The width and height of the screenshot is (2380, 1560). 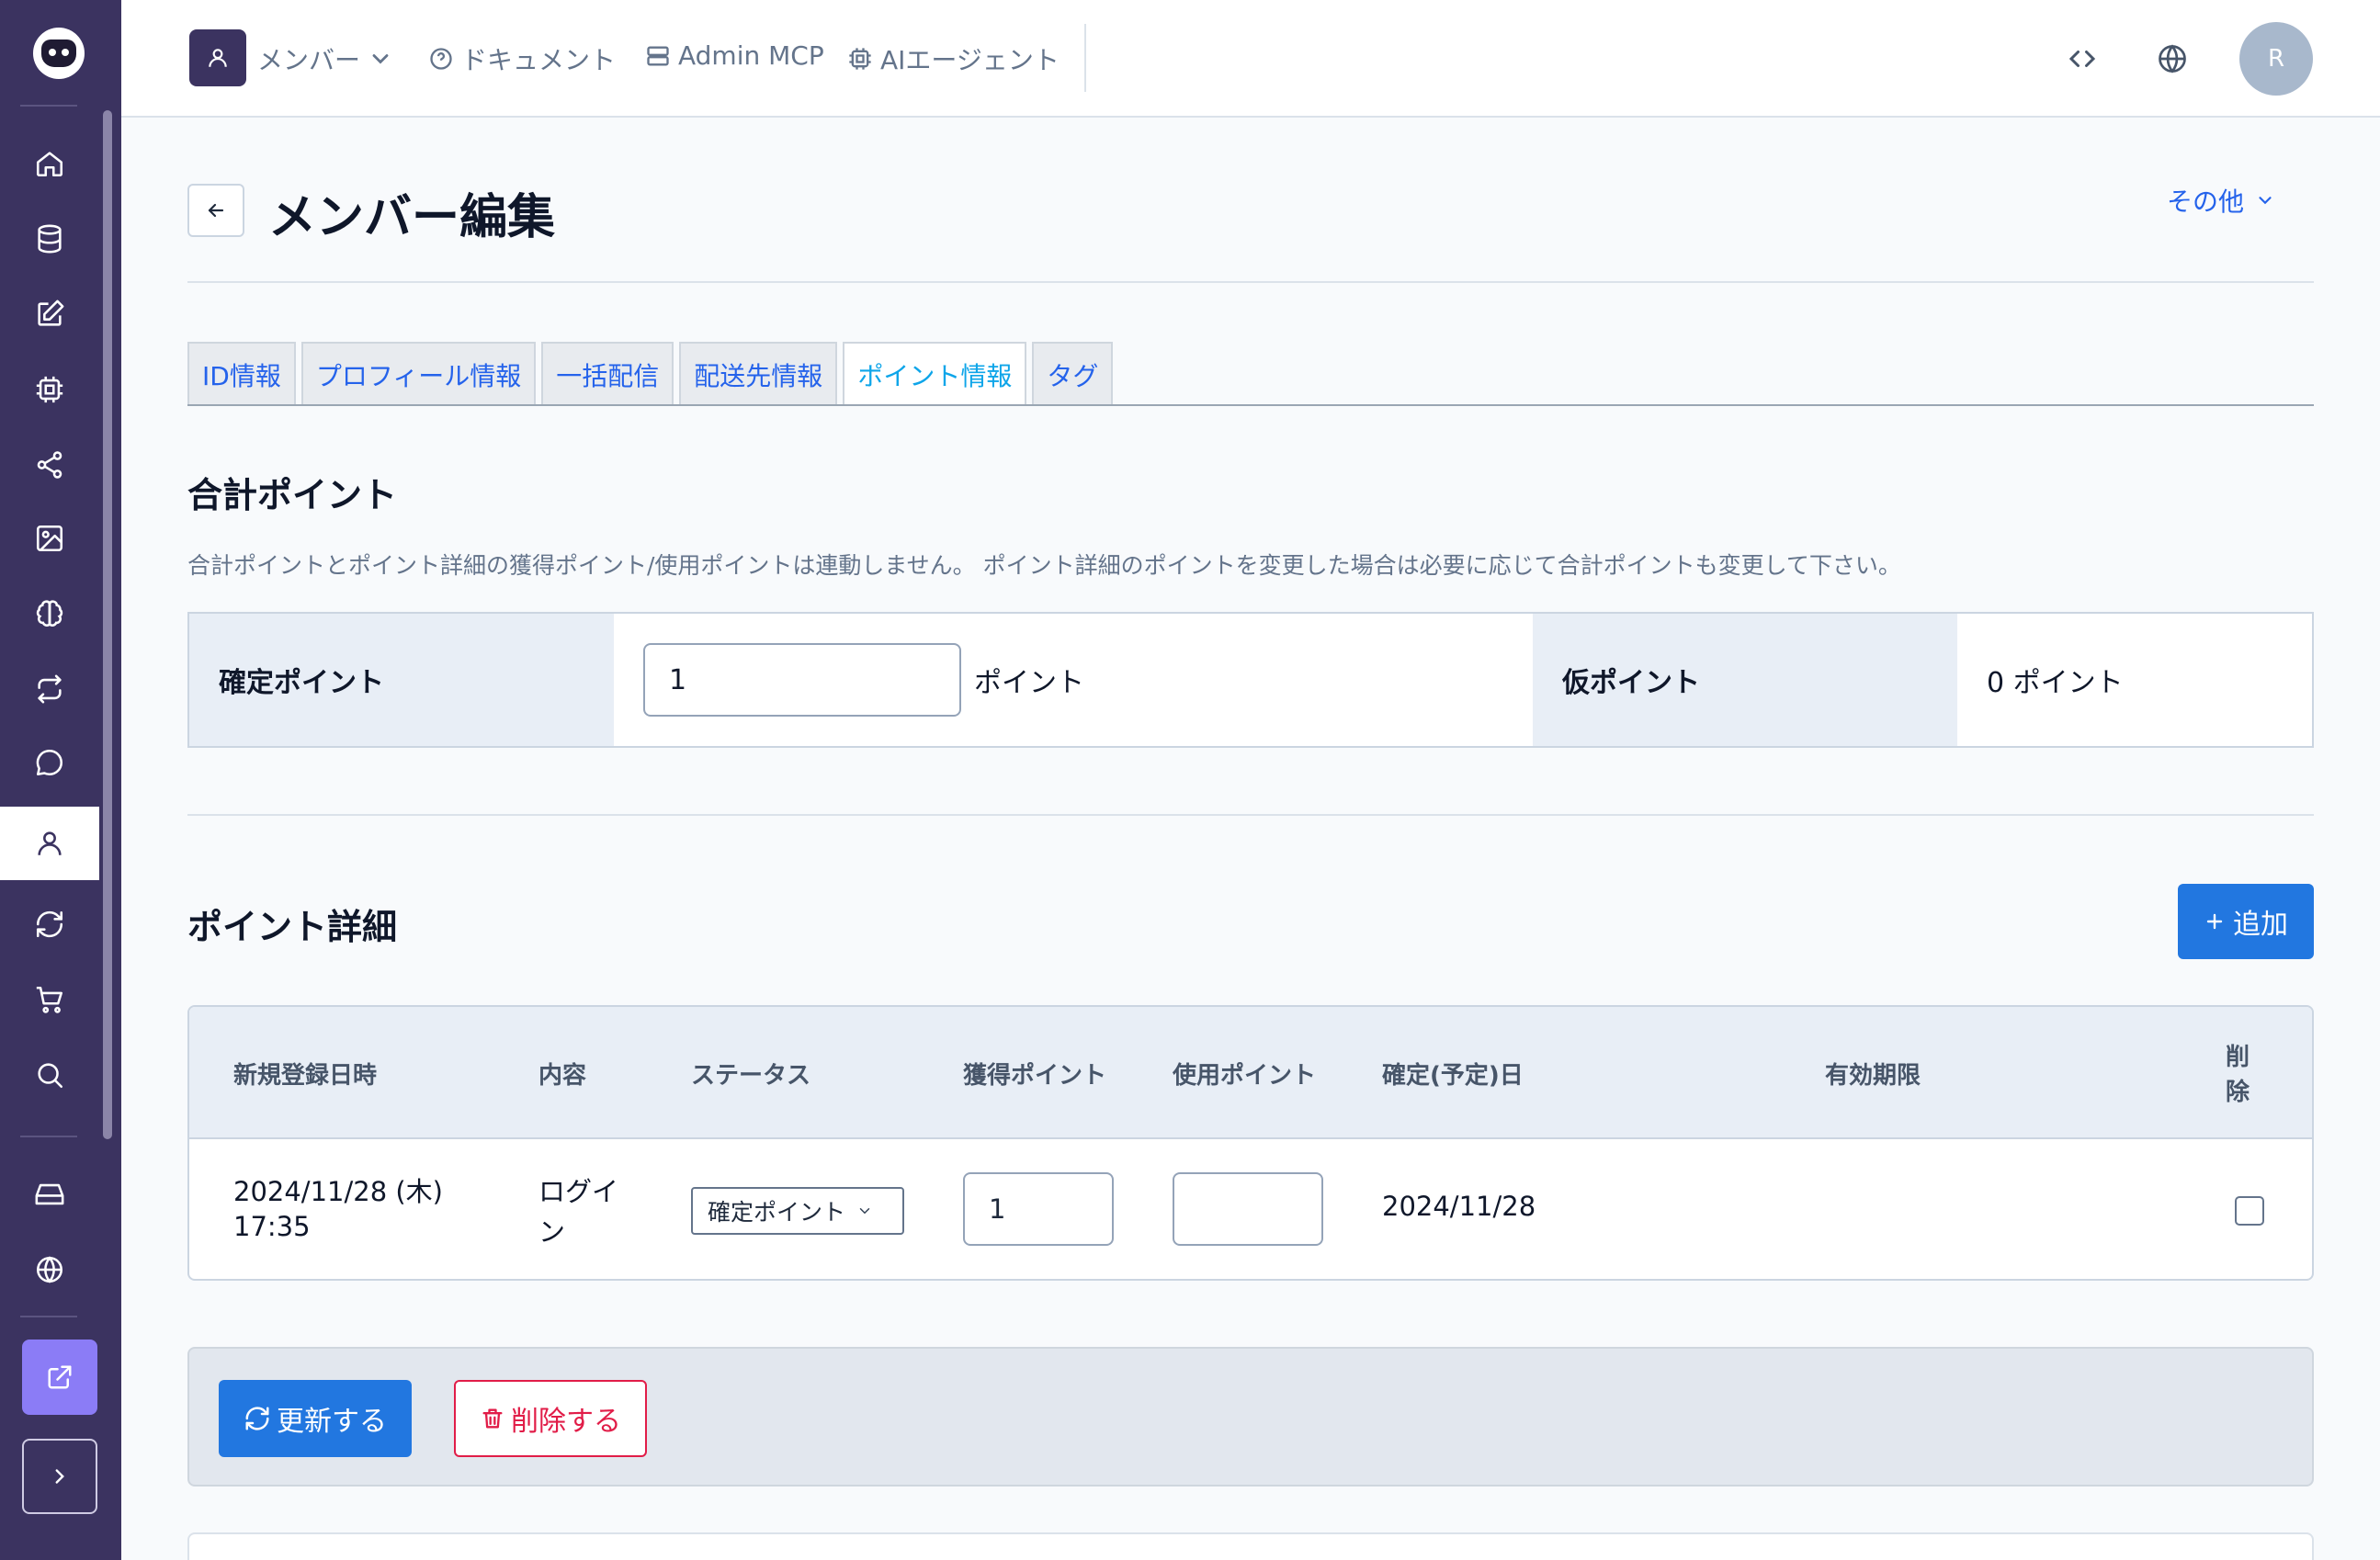 What do you see at coordinates (401, 680) in the screenshot?
I see `confirmed-points-label: 確定ポイント` at bounding box center [401, 680].